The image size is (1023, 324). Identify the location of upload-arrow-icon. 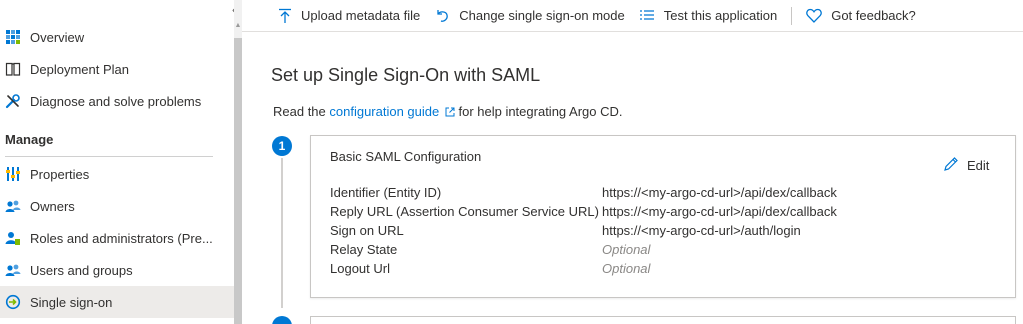
(285, 16).